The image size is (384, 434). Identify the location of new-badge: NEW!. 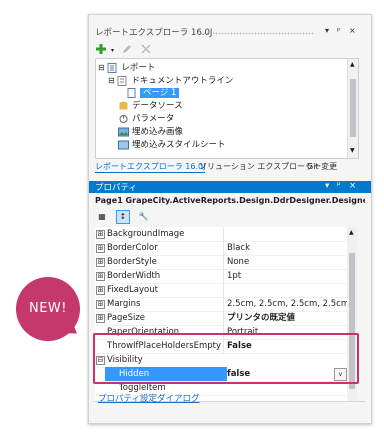
(48, 309).